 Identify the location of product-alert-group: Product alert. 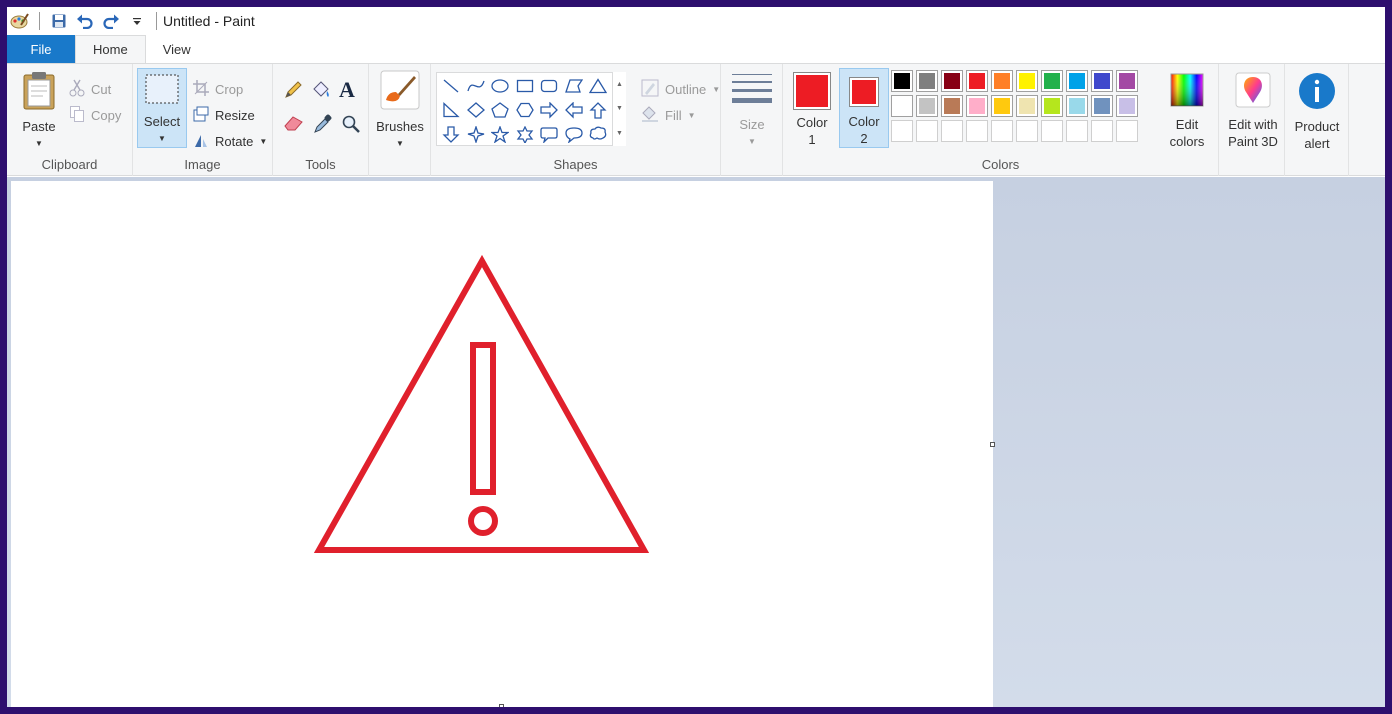
(1317, 120).